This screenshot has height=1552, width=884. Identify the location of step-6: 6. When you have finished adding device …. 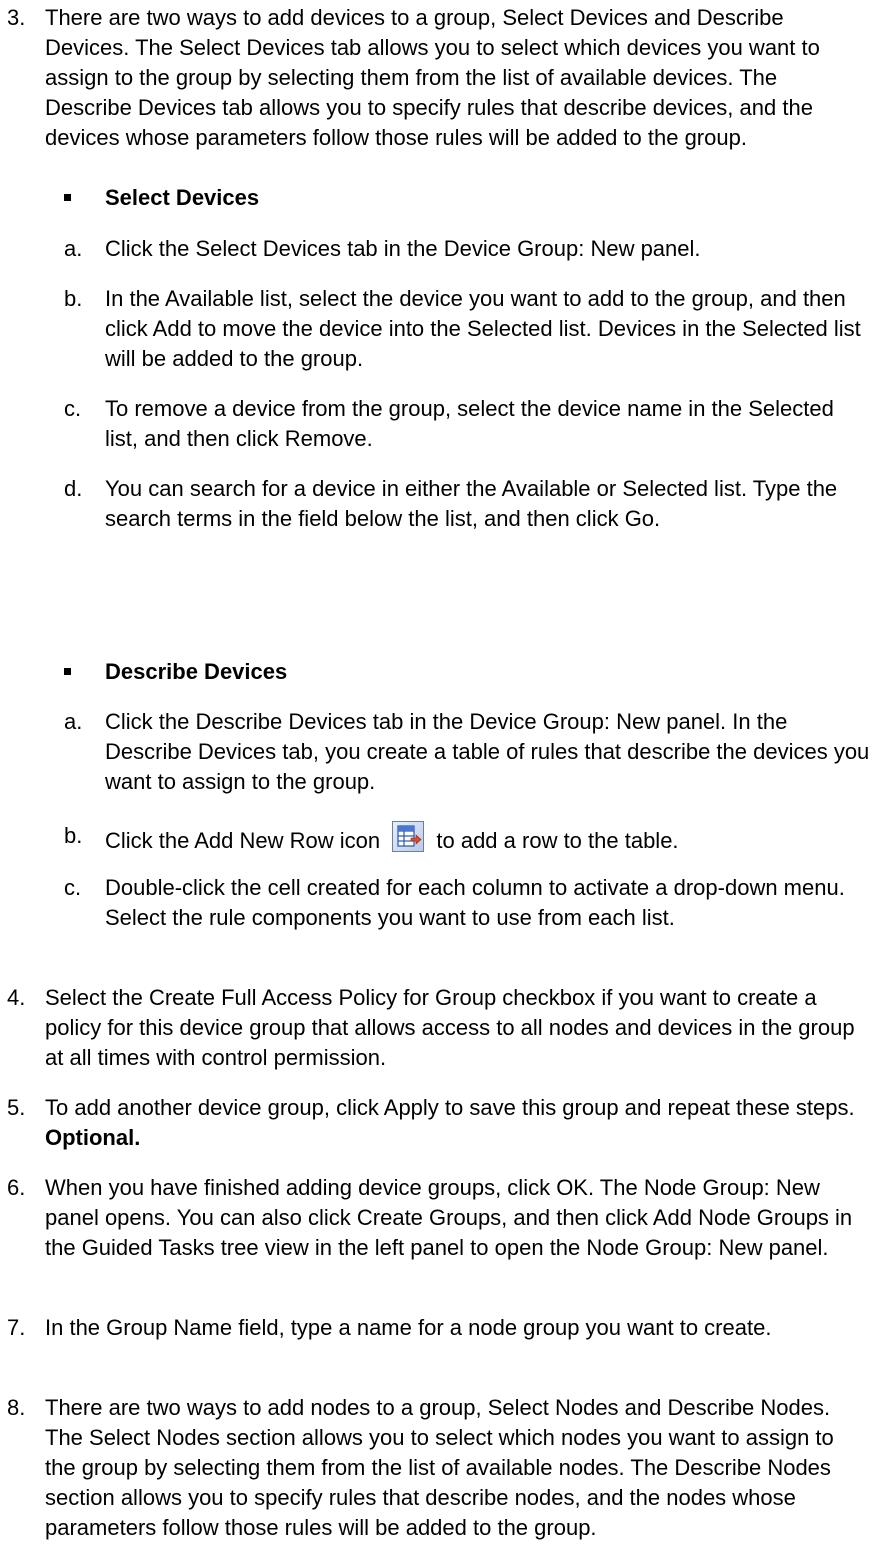
(435, 1218).